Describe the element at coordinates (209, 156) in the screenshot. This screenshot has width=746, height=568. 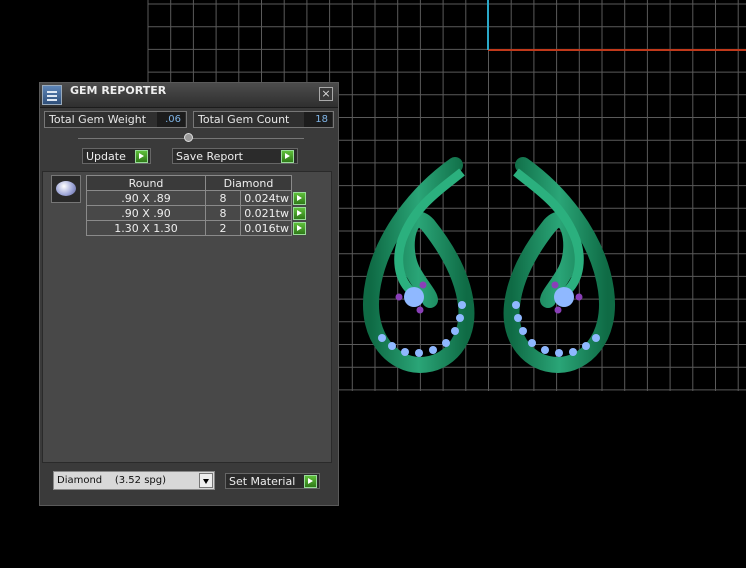
I see `save-report-label: Save Report` at that location.